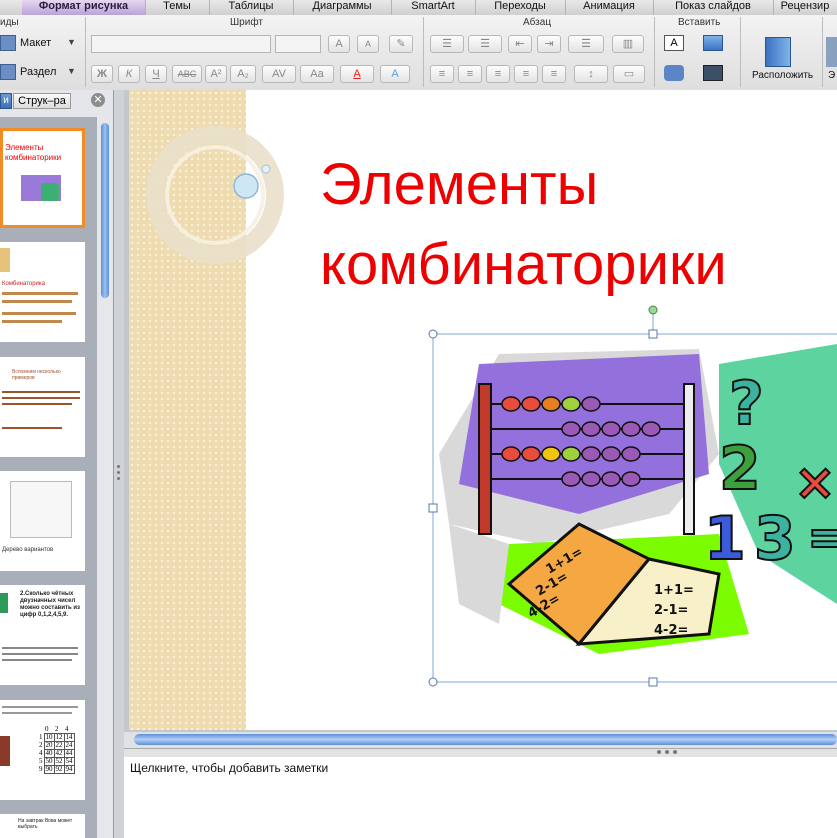  I want to click on thumbnail-table-cell: 90, so click(49, 769).